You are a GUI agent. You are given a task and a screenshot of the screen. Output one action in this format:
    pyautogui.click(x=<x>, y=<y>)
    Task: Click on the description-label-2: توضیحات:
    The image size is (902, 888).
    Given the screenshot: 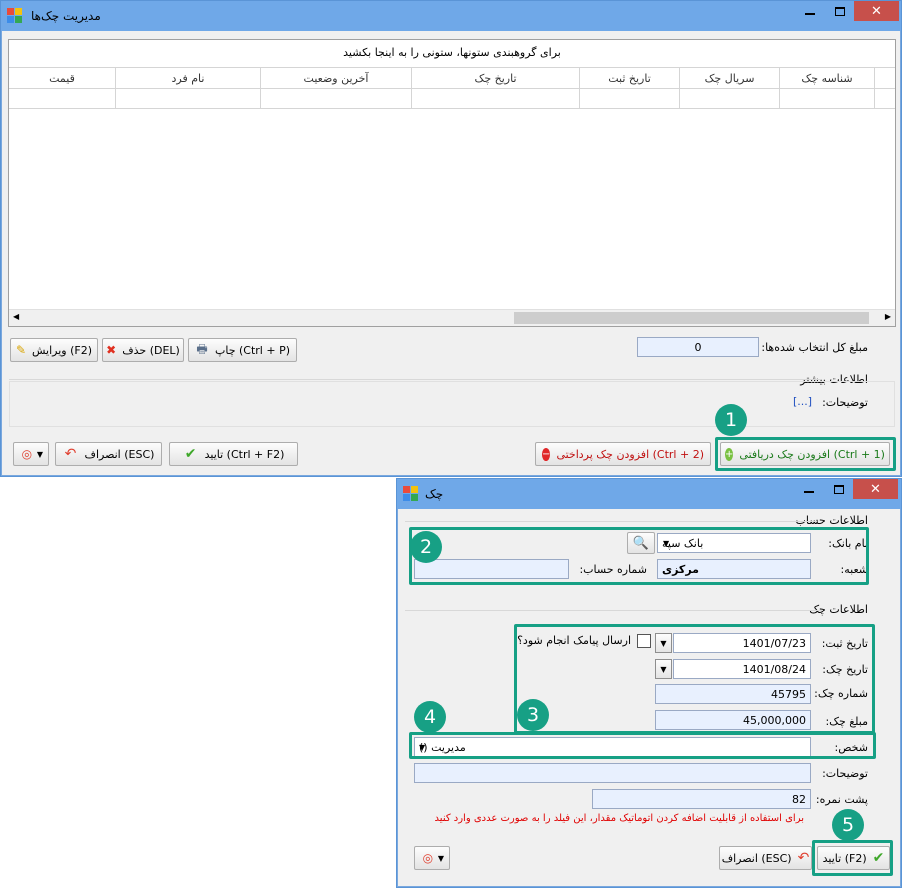 What is the action you would take?
    pyautogui.click(x=845, y=773)
    